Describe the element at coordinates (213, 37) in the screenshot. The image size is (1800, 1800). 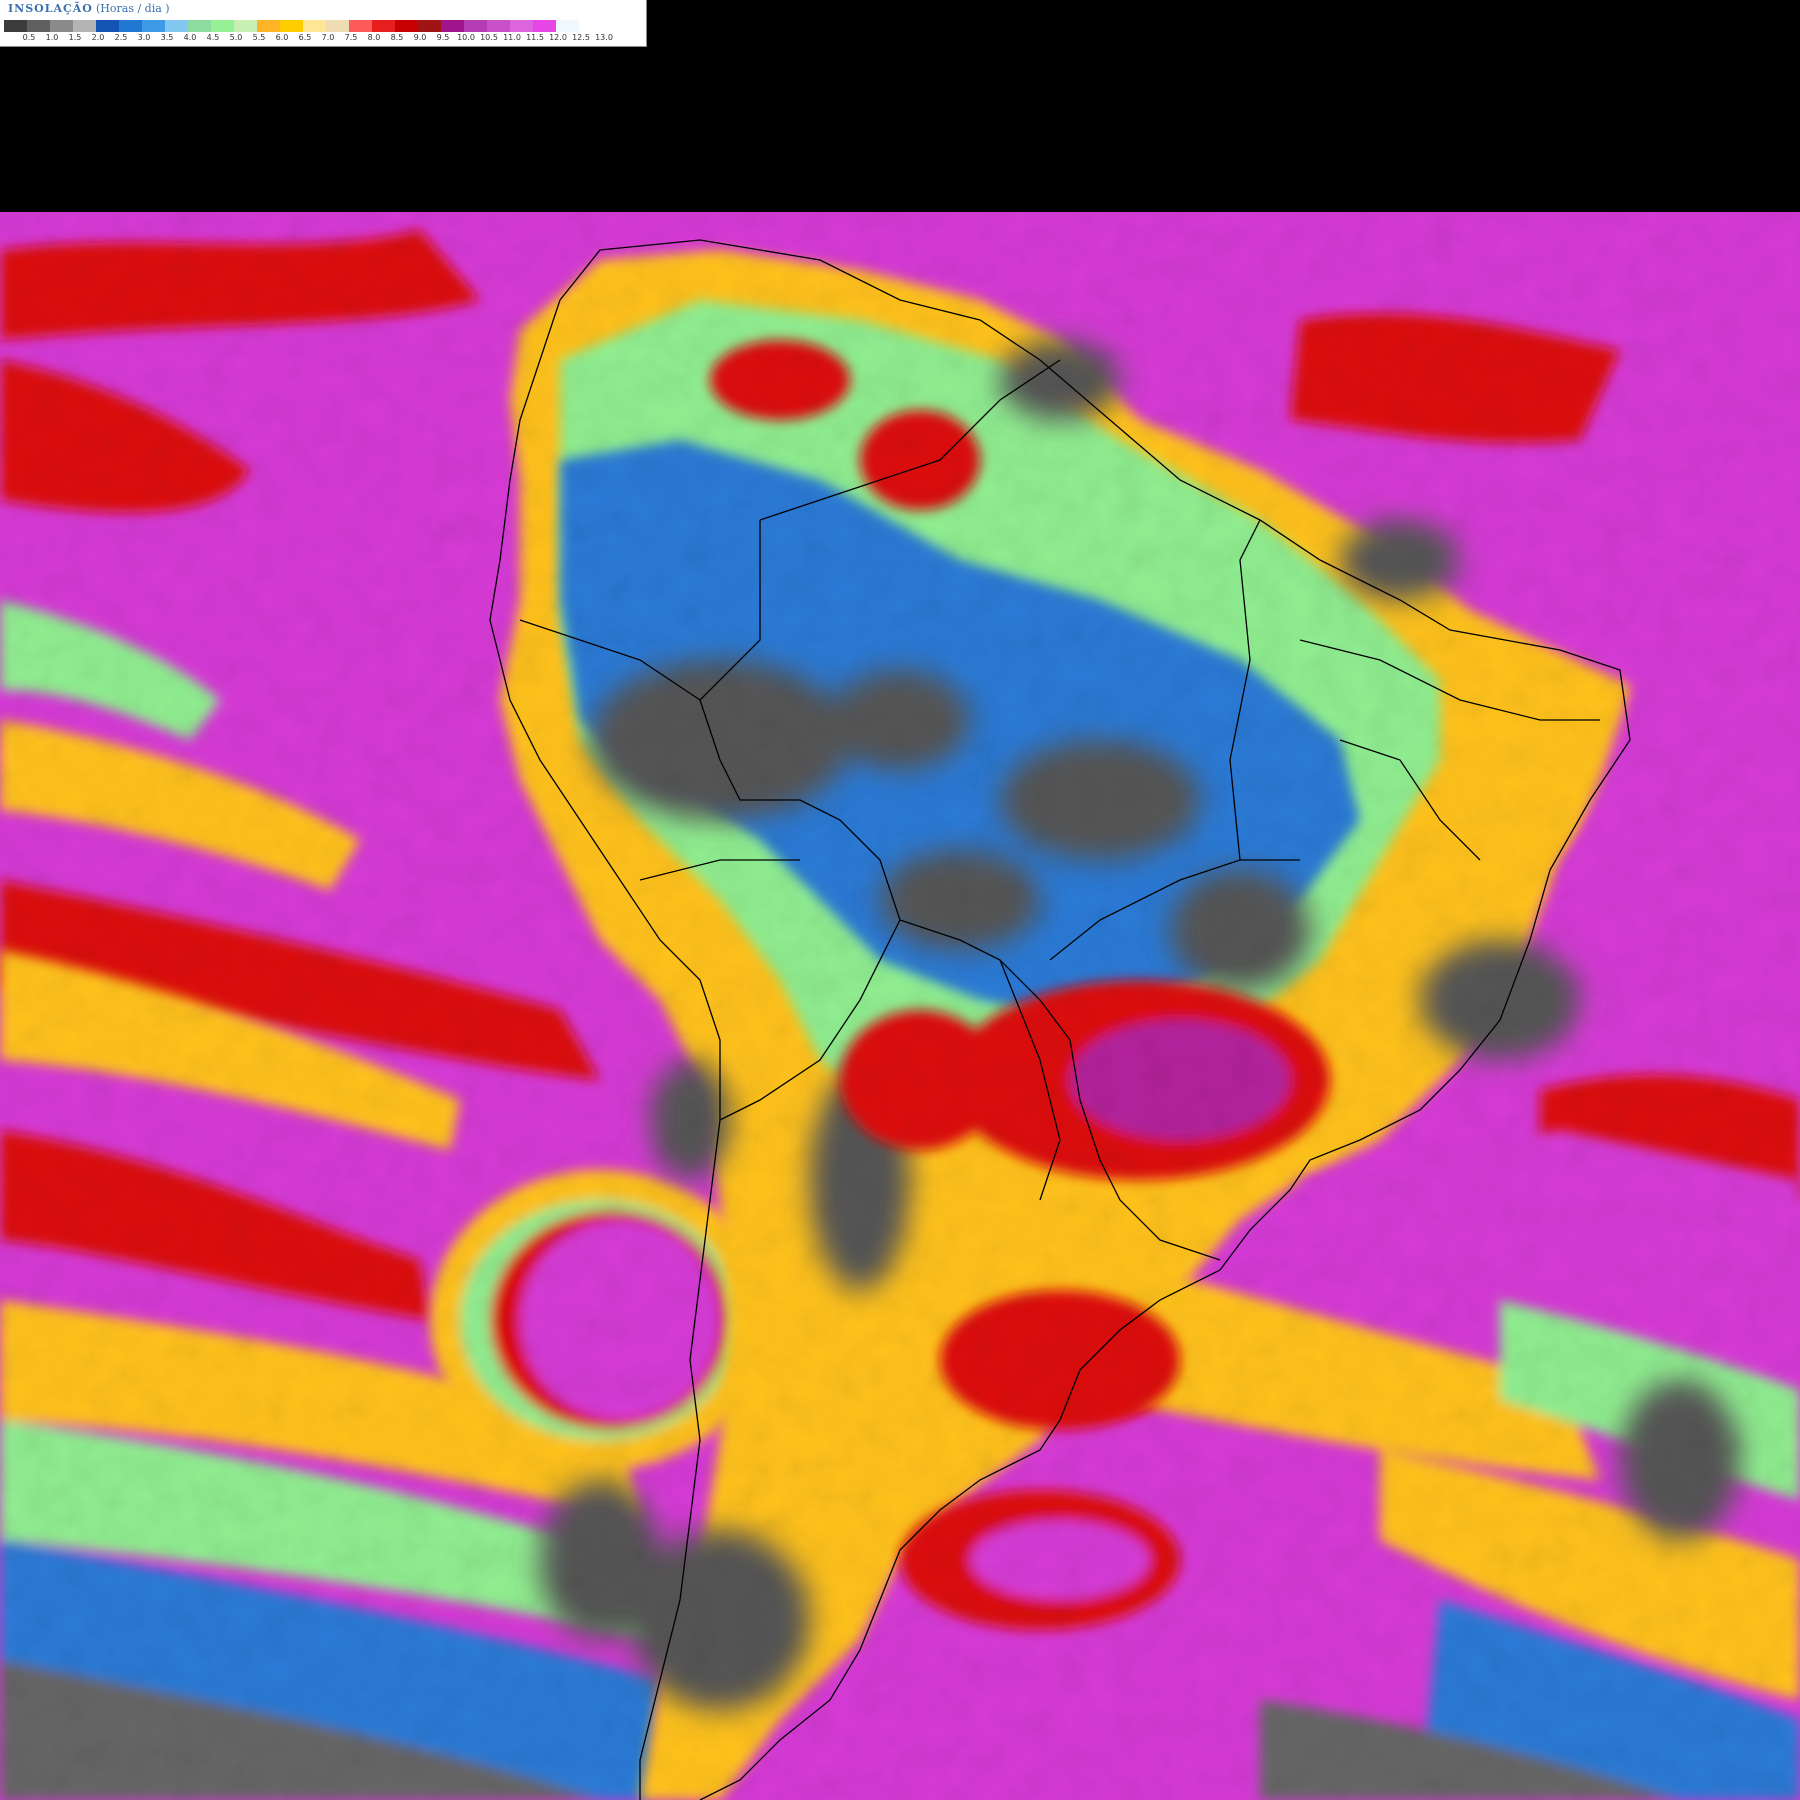
I see `legend-tick-label: 4.5` at that location.